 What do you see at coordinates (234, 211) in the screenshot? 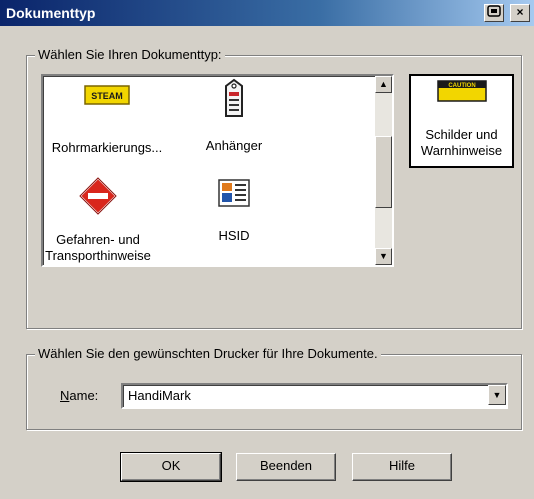
I see `list-item-hsid: HSID` at bounding box center [234, 211].